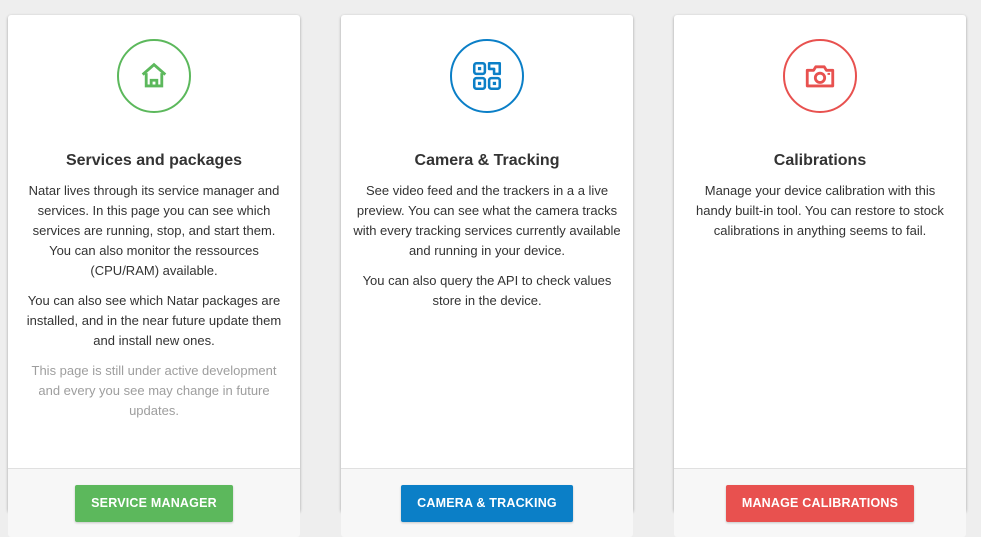 The image size is (981, 537). I want to click on service-manager-button: SERVICE MANAGER, so click(154, 503).